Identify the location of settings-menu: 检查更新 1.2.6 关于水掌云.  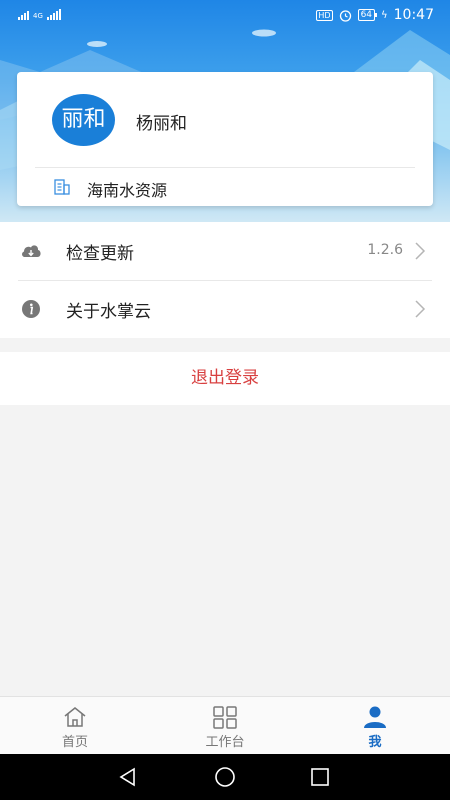
(225, 280).